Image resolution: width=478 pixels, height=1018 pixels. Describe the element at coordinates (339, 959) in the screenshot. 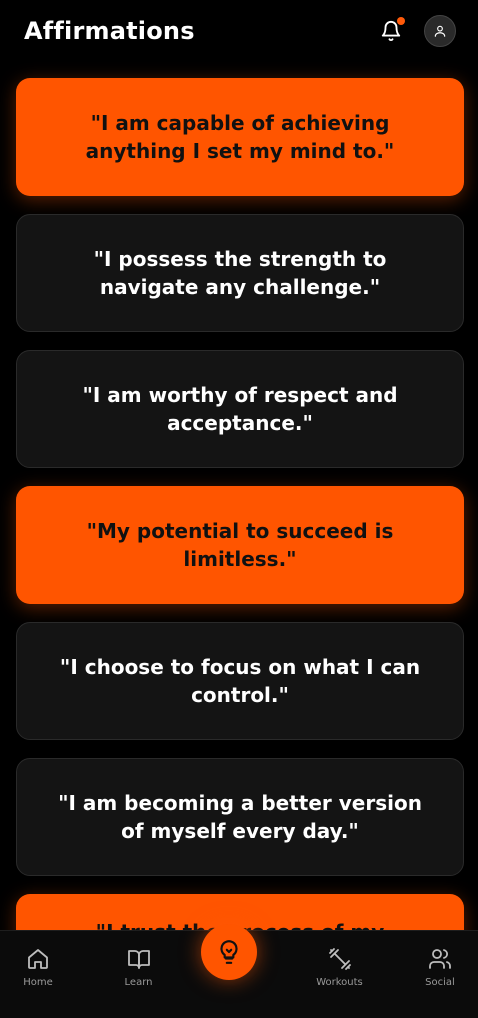

I see `dumbbell-icon` at that location.